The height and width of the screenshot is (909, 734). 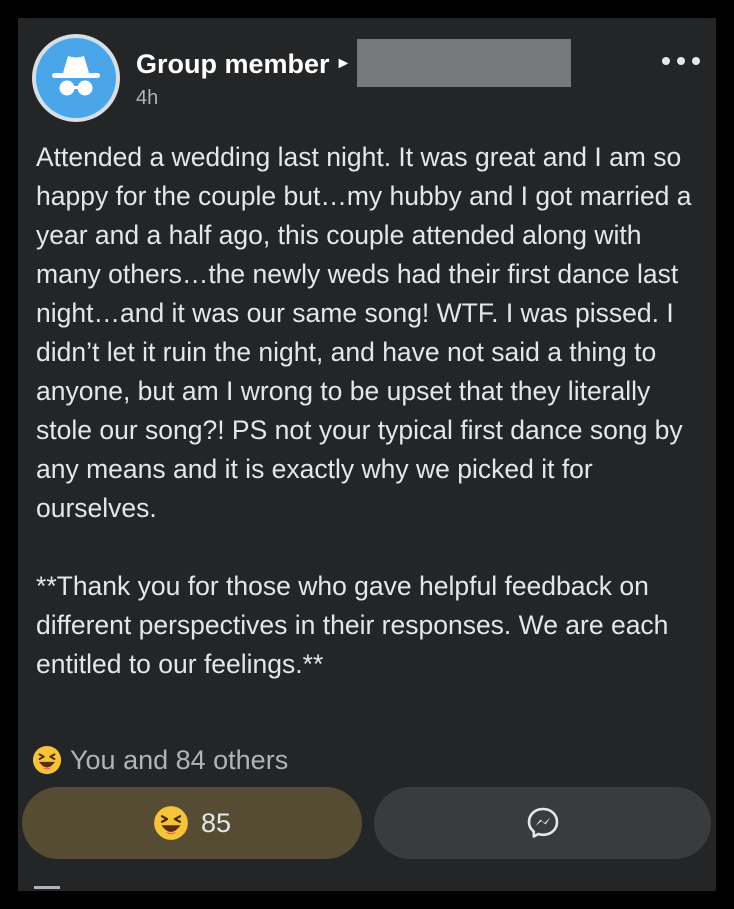 What do you see at coordinates (233, 64) in the screenshot?
I see `author-name: Group member` at bounding box center [233, 64].